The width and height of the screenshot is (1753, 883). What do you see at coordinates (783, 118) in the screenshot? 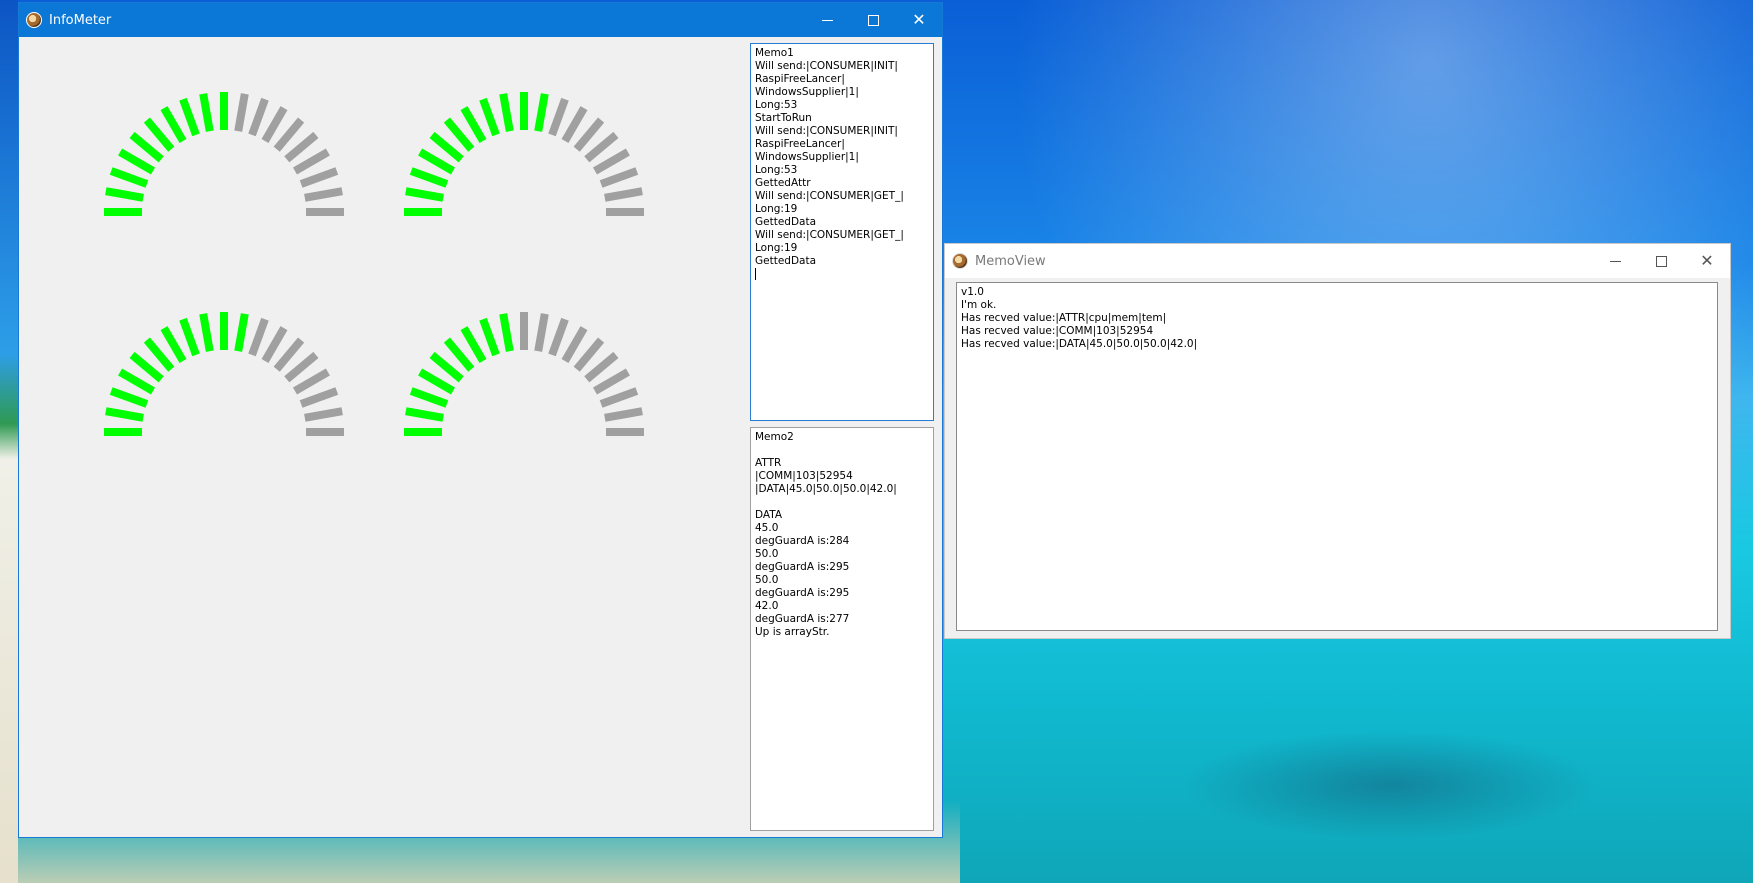
I see `memo-line: StartToRun` at bounding box center [783, 118].